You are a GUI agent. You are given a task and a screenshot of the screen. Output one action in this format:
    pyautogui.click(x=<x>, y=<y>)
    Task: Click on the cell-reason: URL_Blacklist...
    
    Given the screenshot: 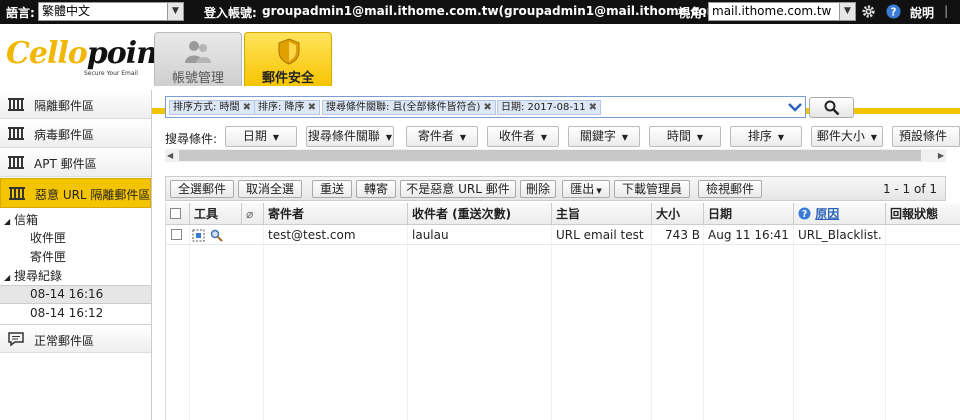 What is the action you would take?
    pyautogui.click(x=840, y=235)
    